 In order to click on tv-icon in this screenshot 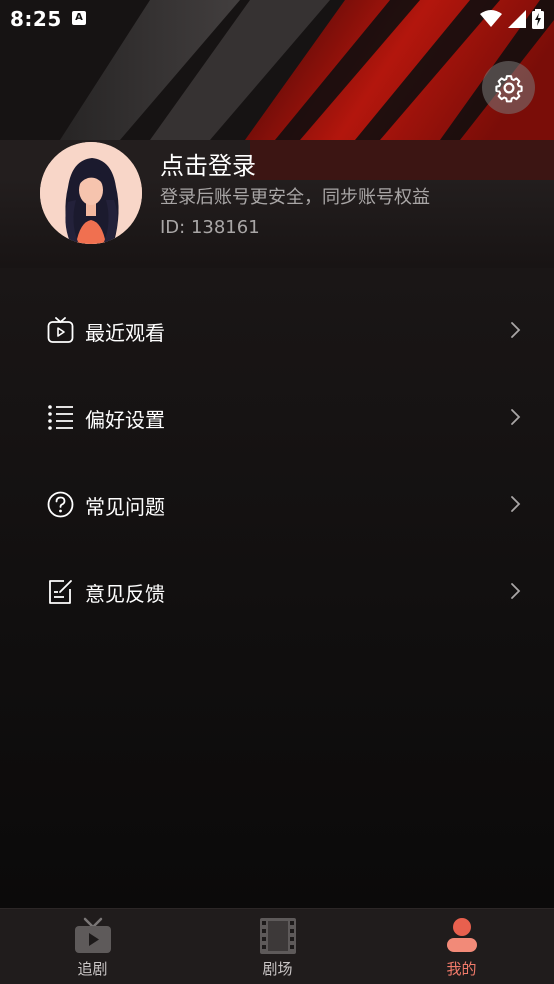, I will do `click(92, 935)`.